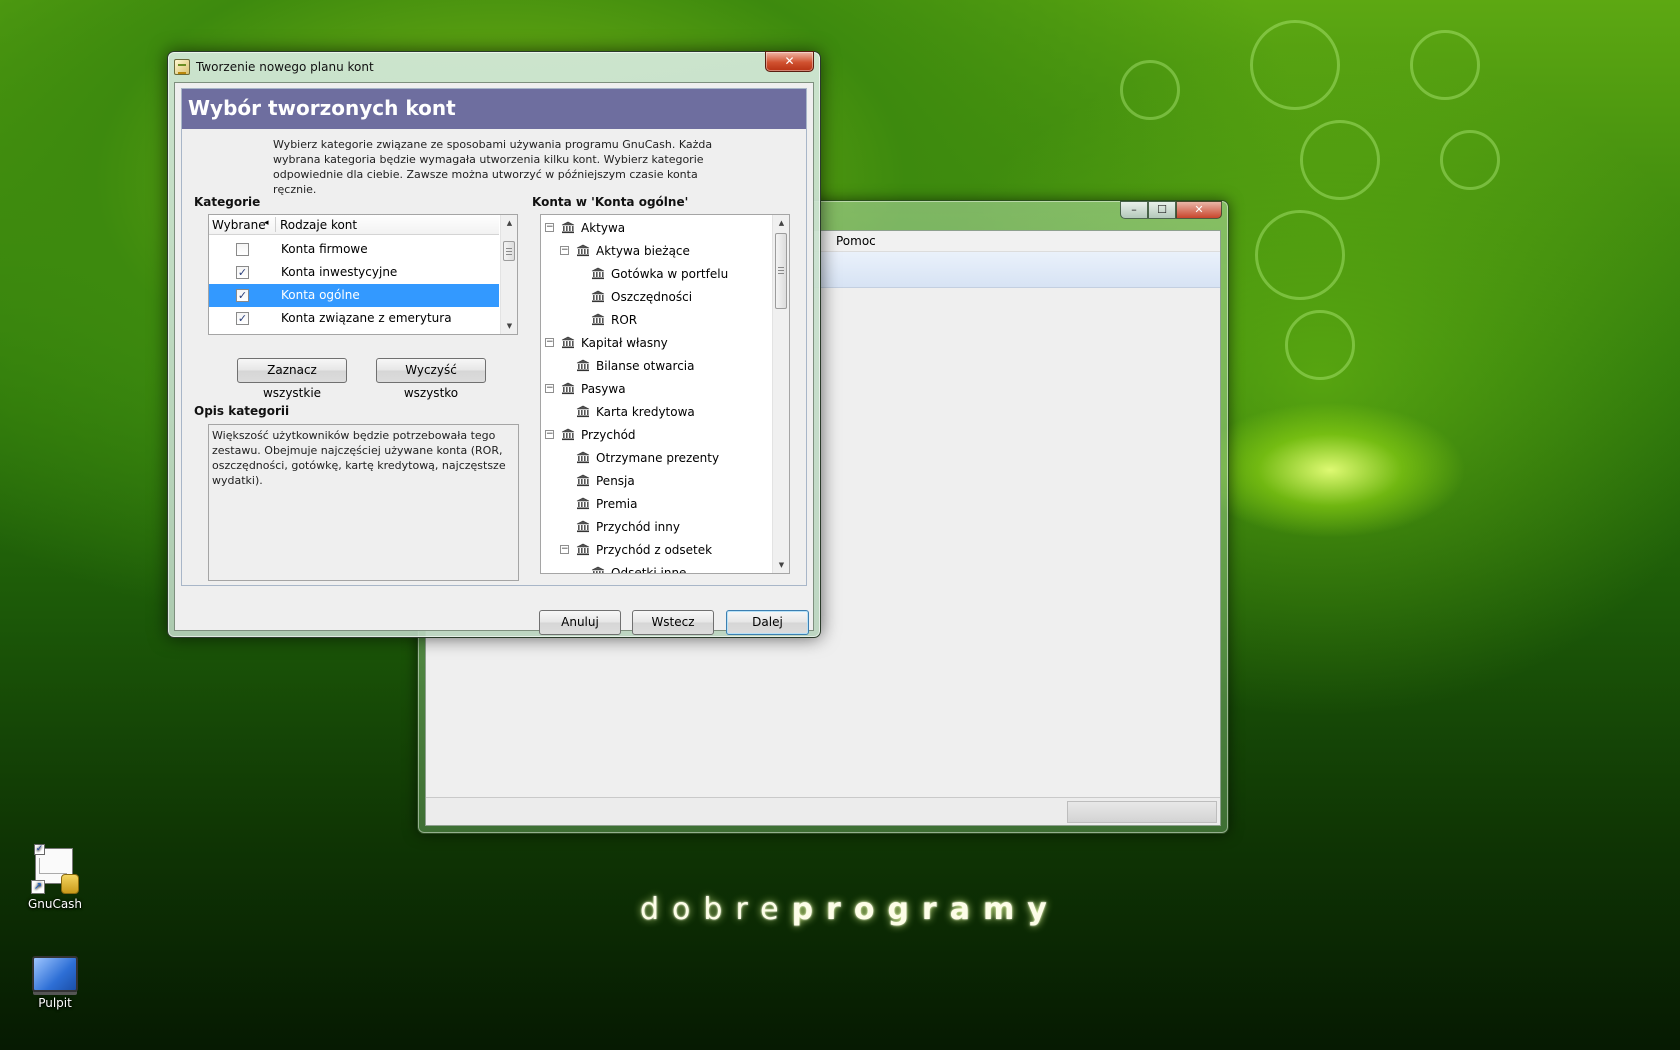  What do you see at coordinates (617, 504) in the screenshot?
I see `tree-row-label: Premia` at bounding box center [617, 504].